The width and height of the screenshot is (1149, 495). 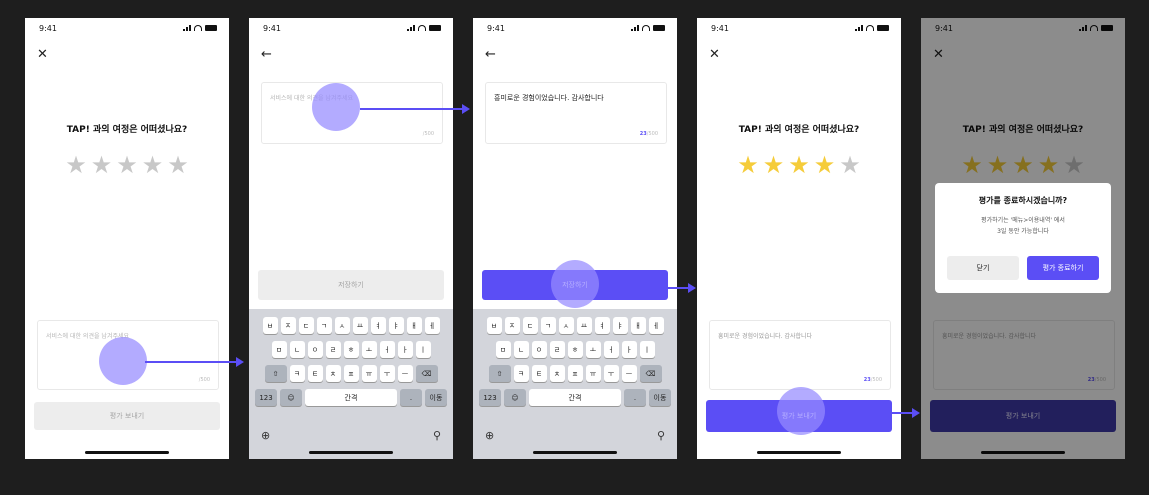 What do you see at coordinates (1063, 268) in the screenshot?
I see `end-rating-button: 평가 종료하기` at bounding box center [1063, 268].